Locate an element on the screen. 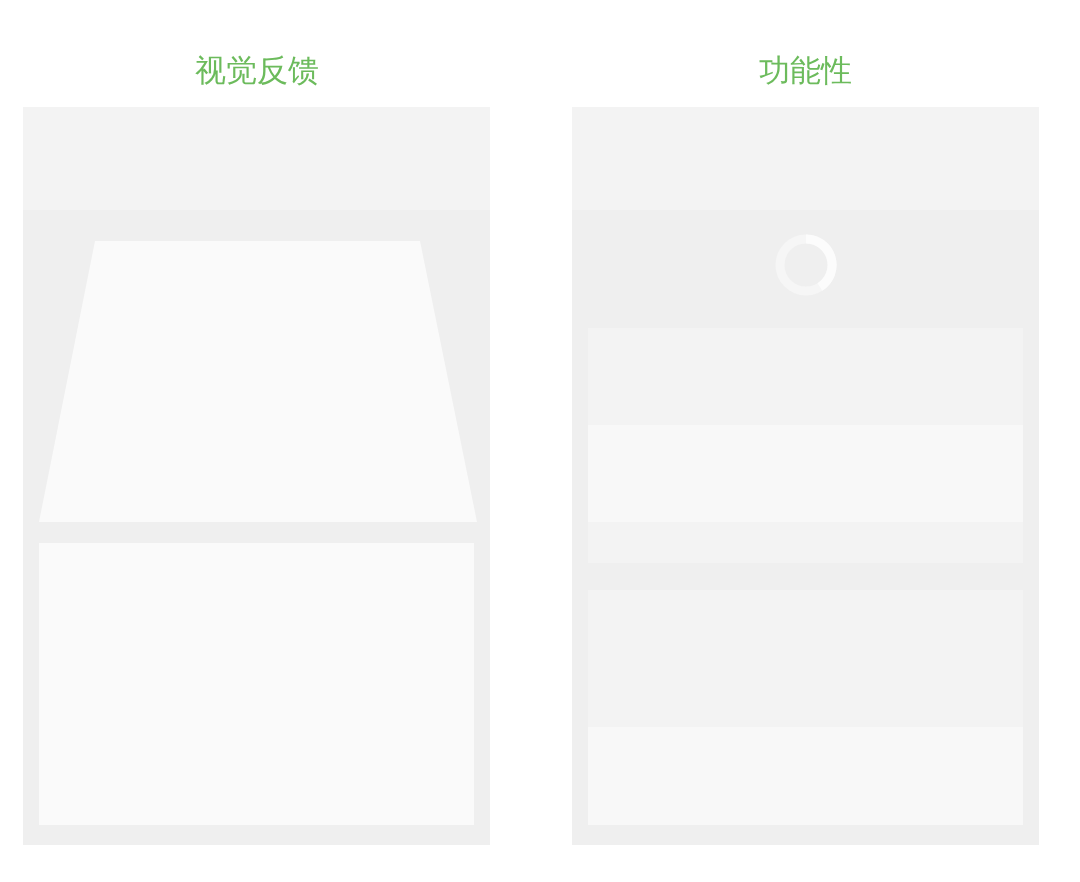  panel-title: 功能性 is located at coordinates (805, 70).